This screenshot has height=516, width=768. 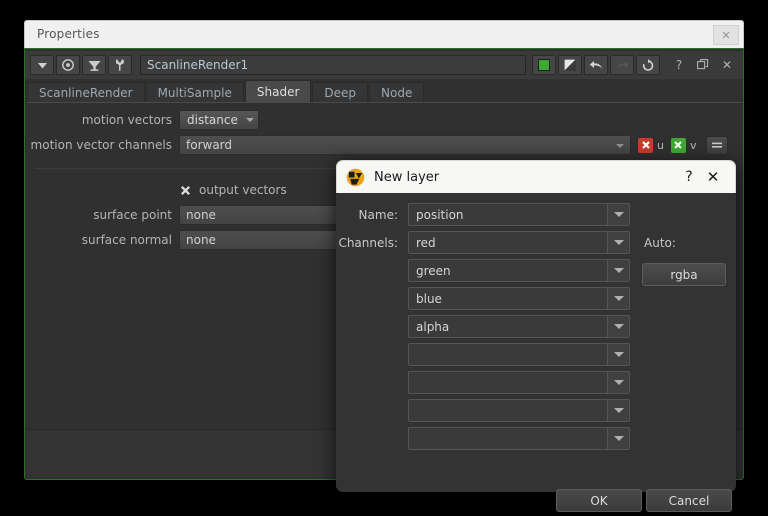 I want to click on output-vectors-label: output vectors, so click(x=243, y=190).